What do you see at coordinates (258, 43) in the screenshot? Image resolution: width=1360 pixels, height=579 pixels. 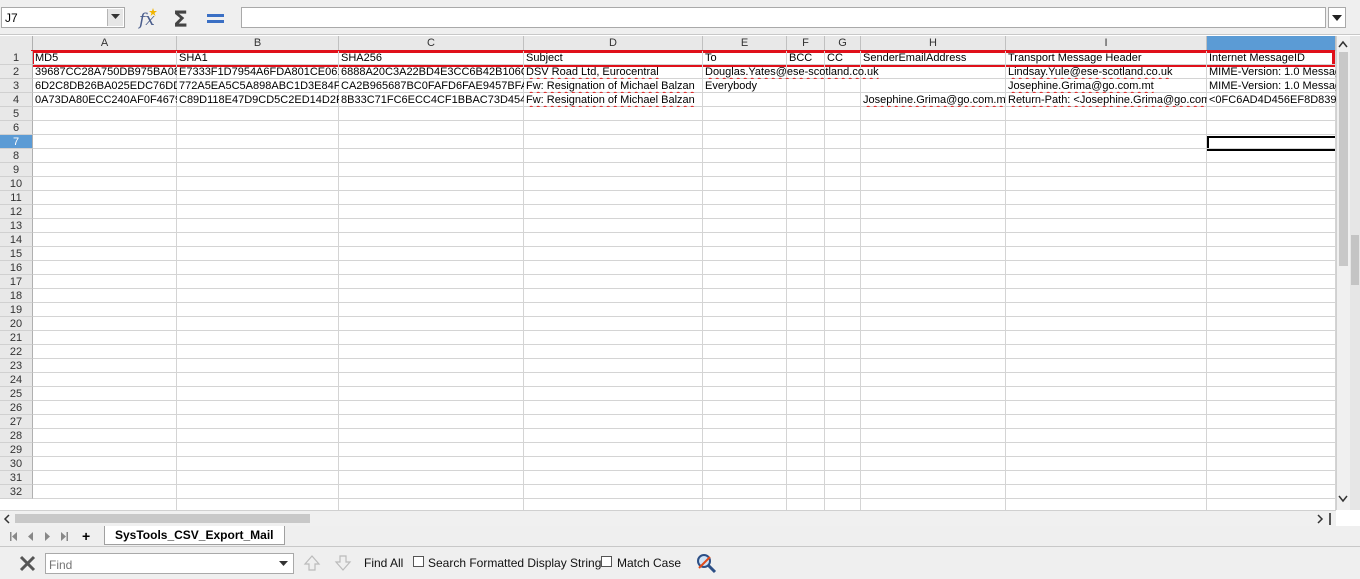 I see `column-header-b: B` at bounding box center [258, 43].